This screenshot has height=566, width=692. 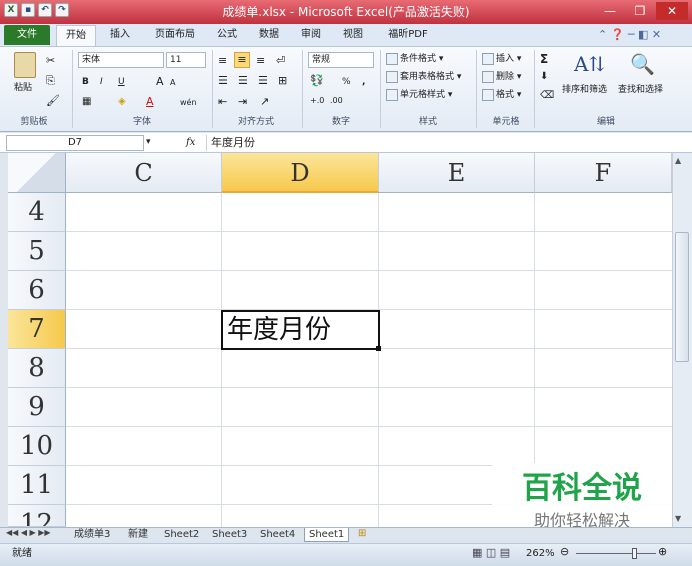 What do you see at coordinates (121, 60) in the screenshot?
I see `font-name-box: 宋体` at bounding box center [121, 60].